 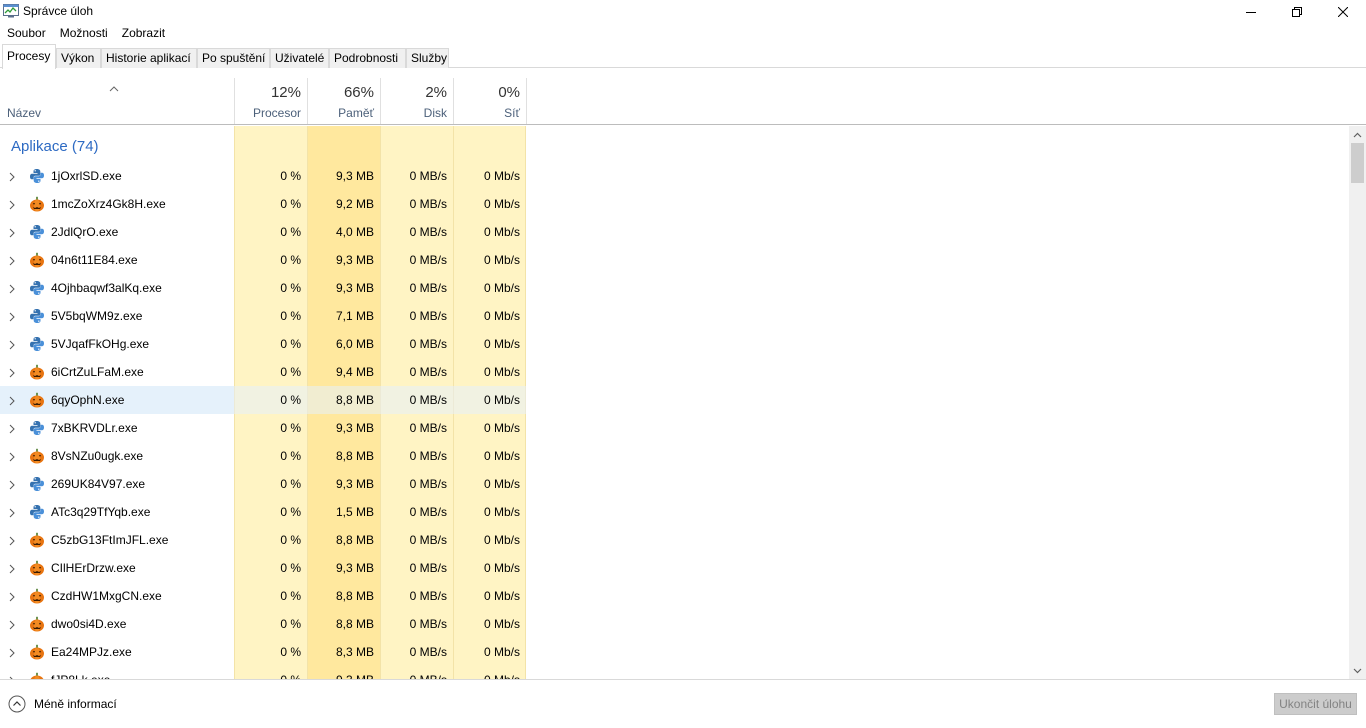 I want to click on column-memory: 66% Paměť, so click(x=343, y=101).